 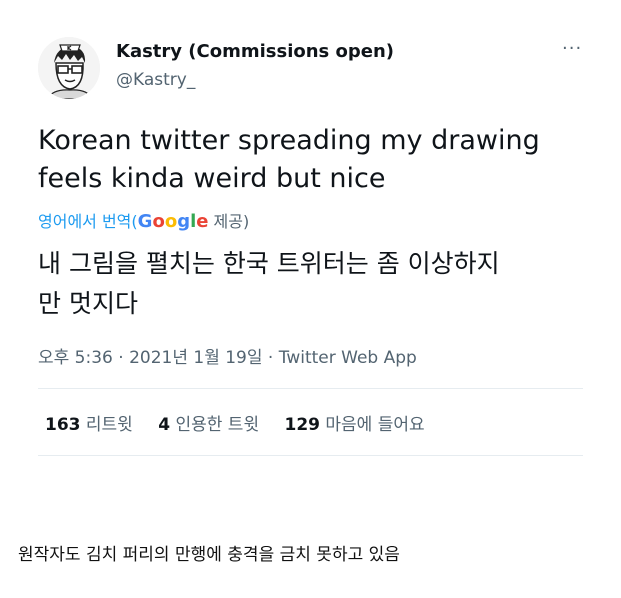 I want to click on tweet-text-line: feels kinda weird but nice, so click(x=212, y=178).